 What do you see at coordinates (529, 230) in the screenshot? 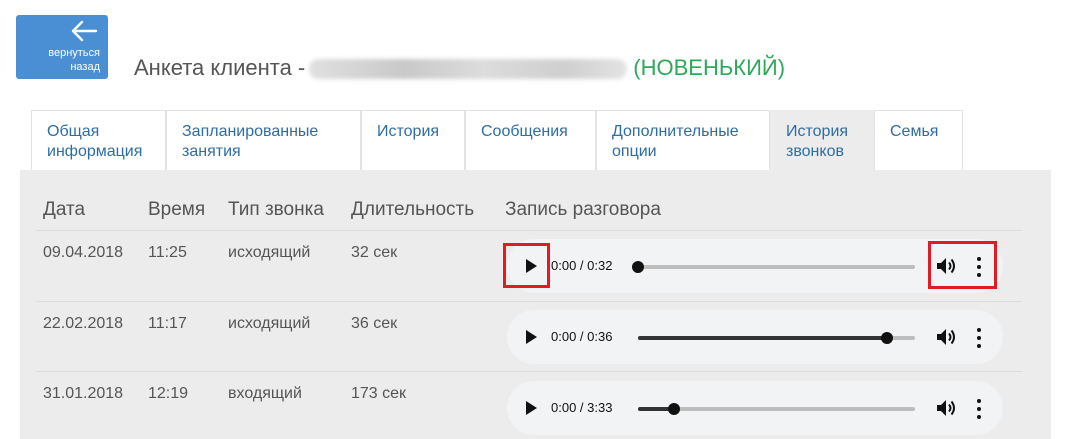
I see `header-divider` at bounding box center [529, 230].